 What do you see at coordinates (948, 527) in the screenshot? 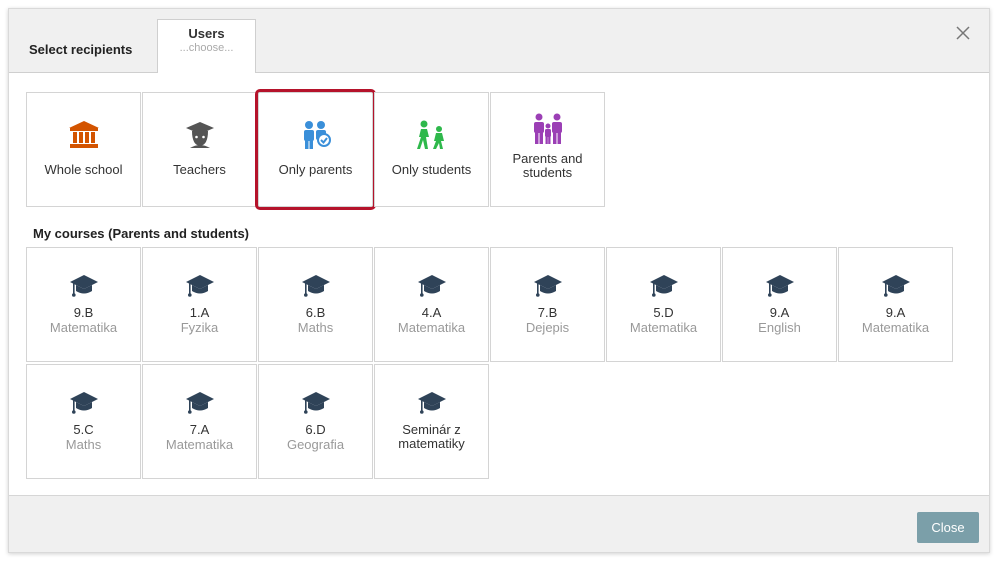
I see `close-button: Close` at bounding box center [948, 527].